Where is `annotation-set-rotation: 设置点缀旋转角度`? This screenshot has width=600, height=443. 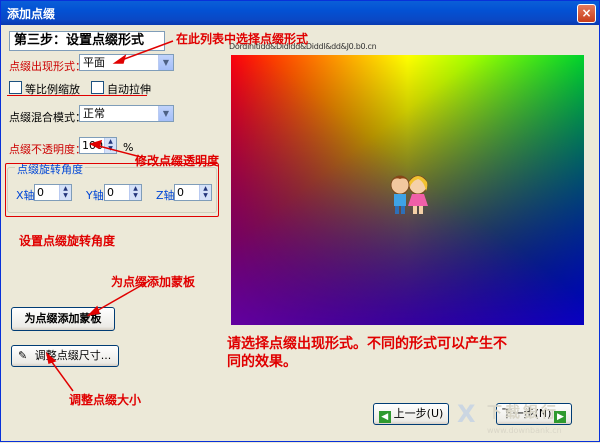
annotation-set-rotation: 设置点缀旋转角度 is located at coordinates (67, 241).